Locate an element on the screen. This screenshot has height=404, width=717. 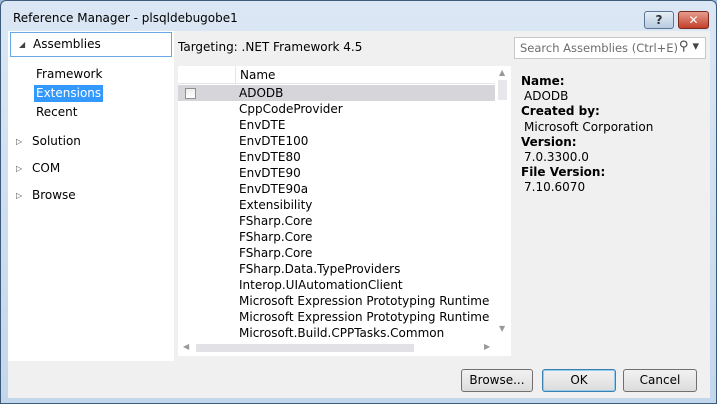
list-item: CppCodeProvider is located at coordinates (336, 109).